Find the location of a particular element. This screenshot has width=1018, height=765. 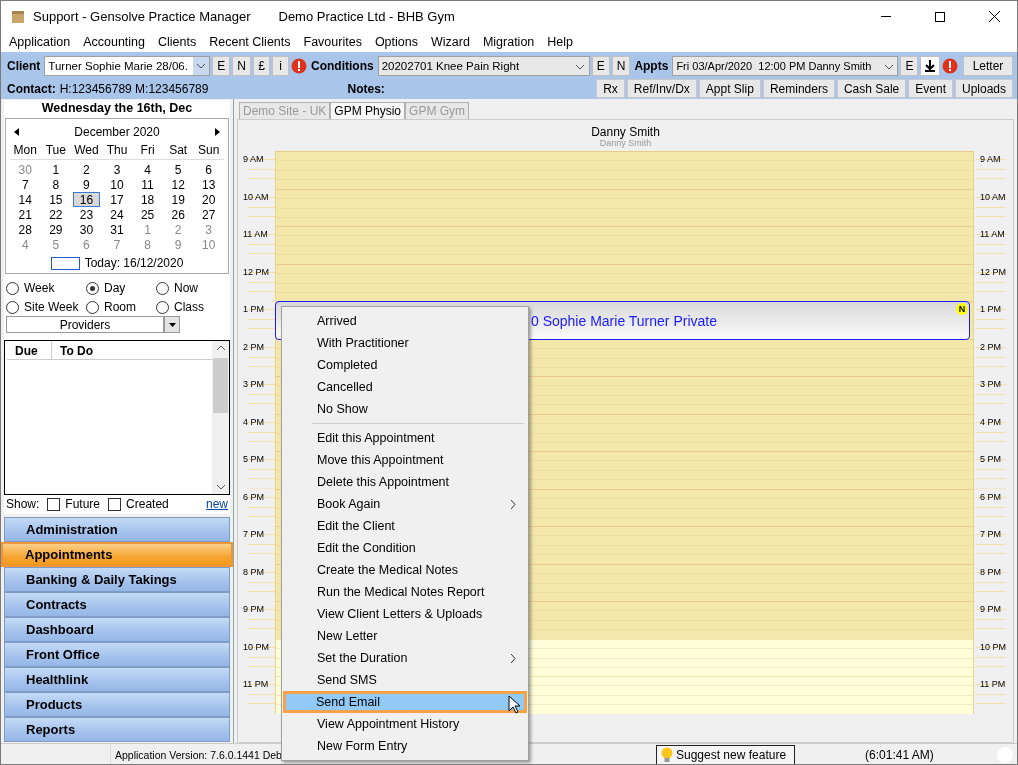

toolbar-button: Cash Sale is located at coordinates (871, 88).